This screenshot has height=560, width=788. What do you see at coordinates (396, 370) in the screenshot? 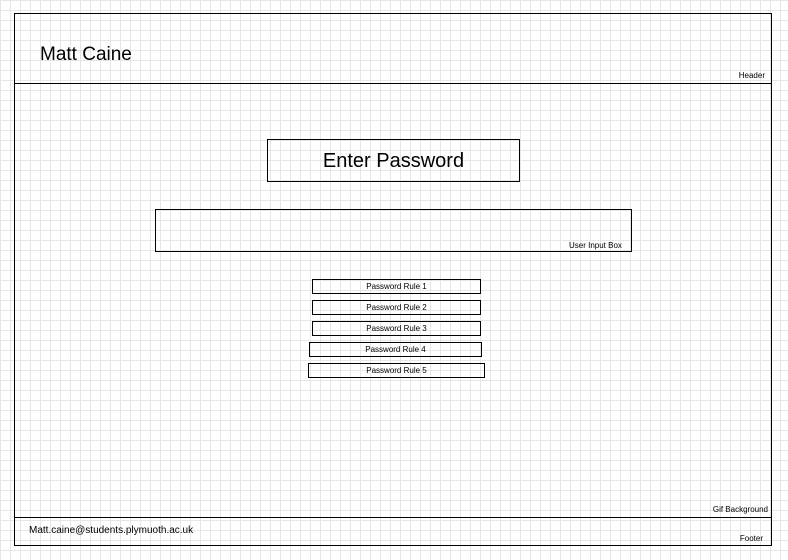
I see `password-rule-5: Password Rule 5` at bounding box center [396, 370].